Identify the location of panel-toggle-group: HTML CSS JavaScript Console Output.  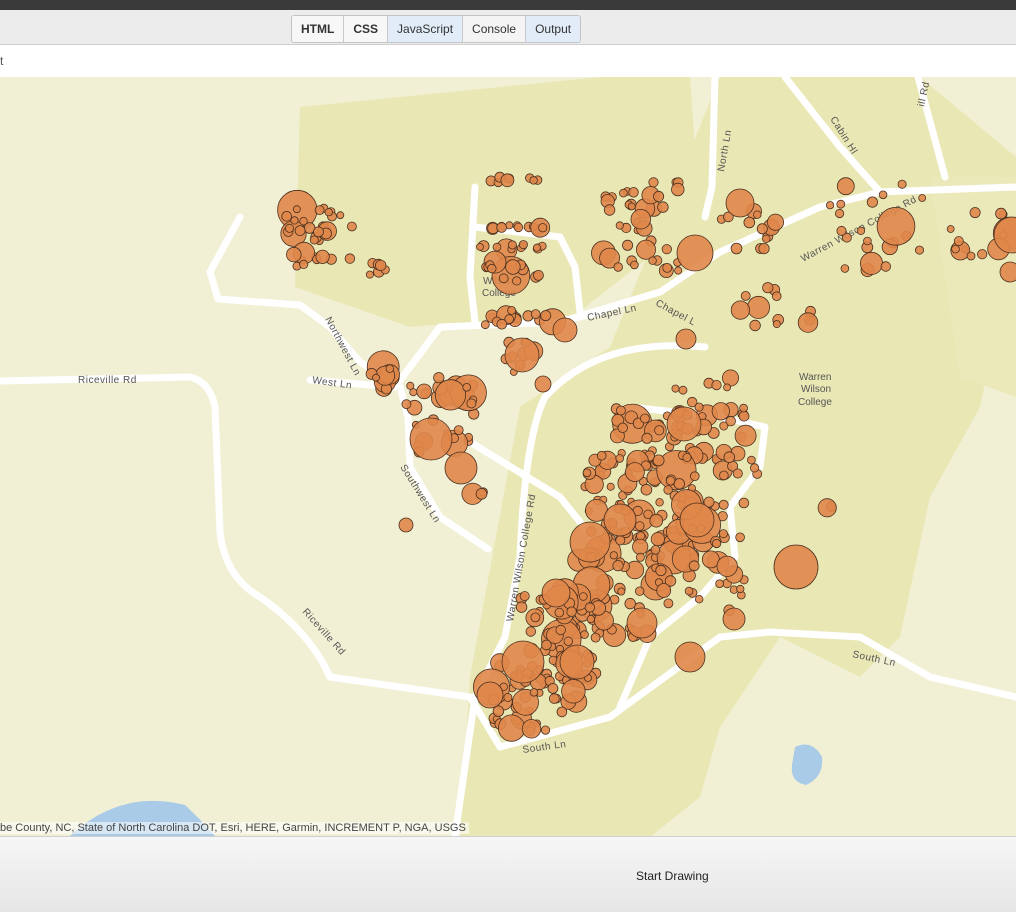
(436, 29).